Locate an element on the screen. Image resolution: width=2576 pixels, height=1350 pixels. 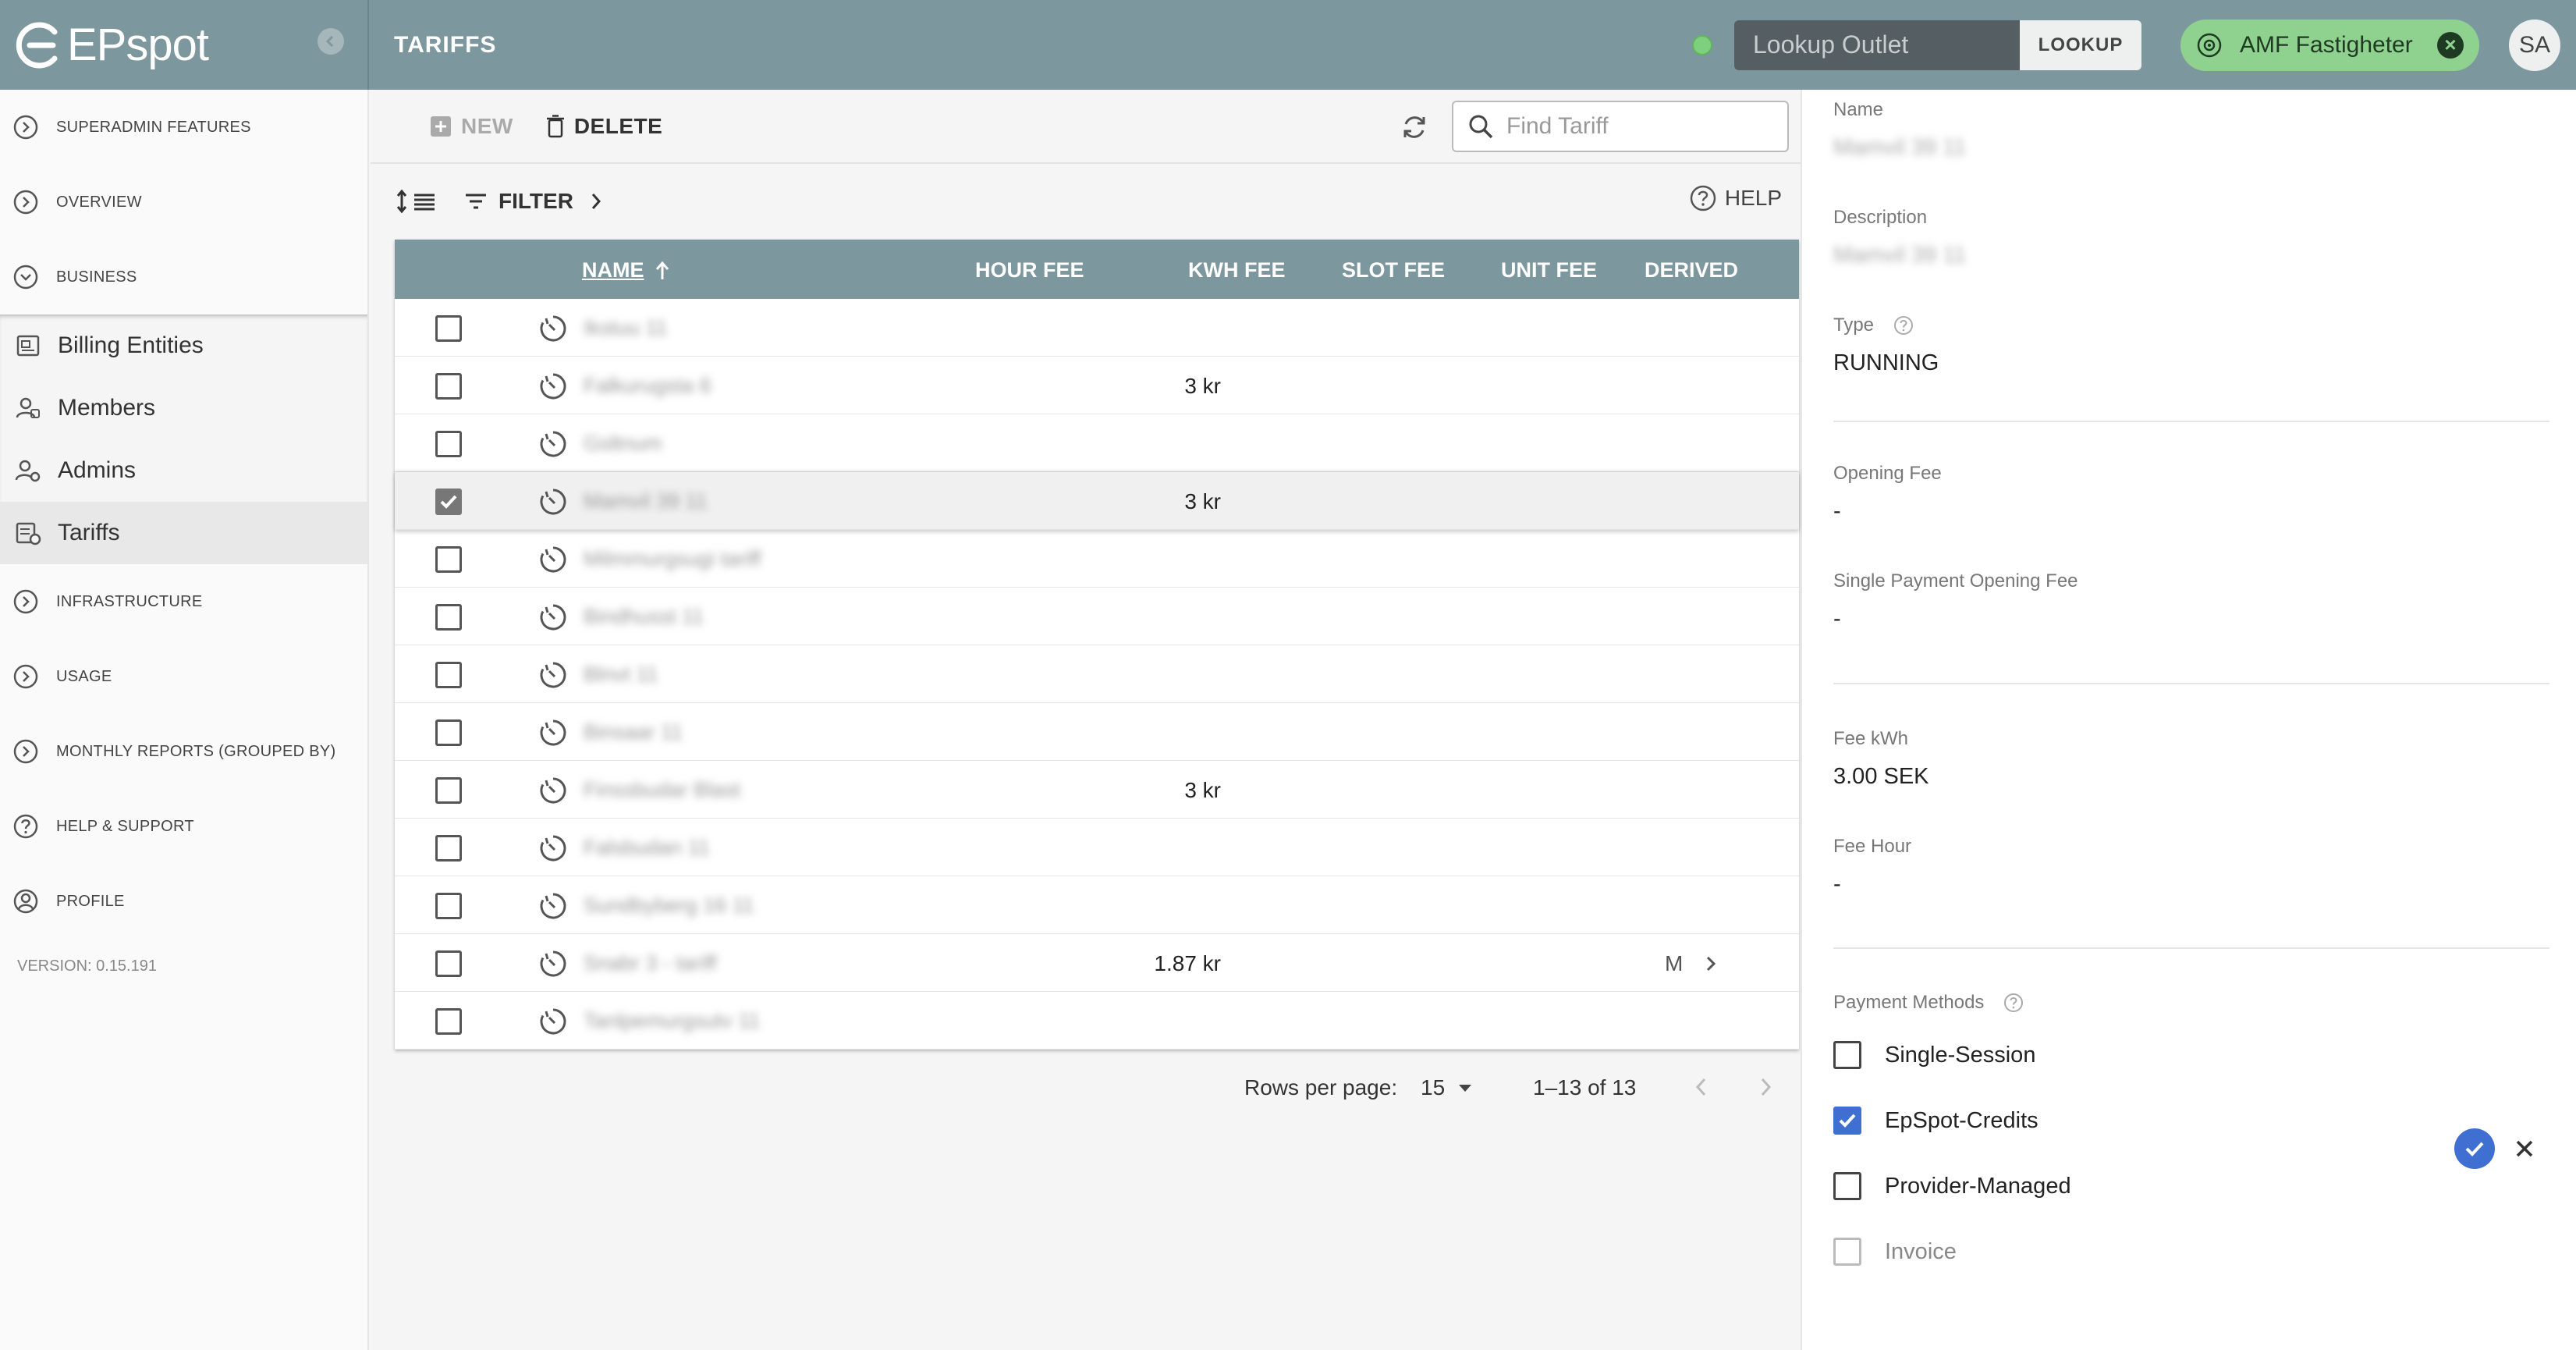
column-slot-fee: SLOT FEE is located at coordinates (1393, 270).